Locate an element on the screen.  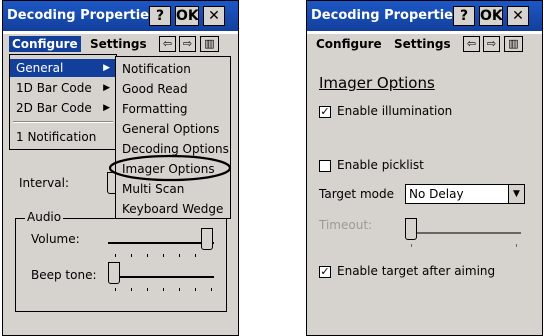
volume-slider-thumb is located at coordinates (207, 239).